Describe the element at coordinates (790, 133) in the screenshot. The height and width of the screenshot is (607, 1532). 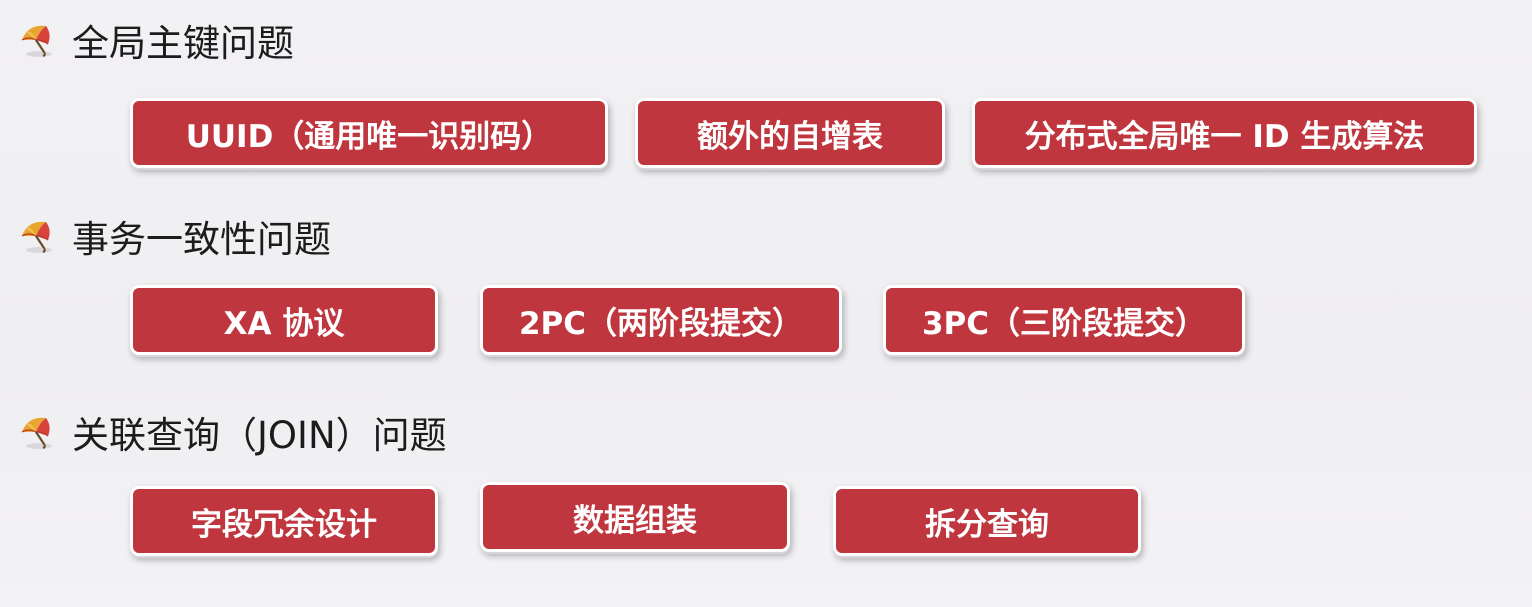
I see `extra-auto-increment-table-button: 额外的自增表` at that location.